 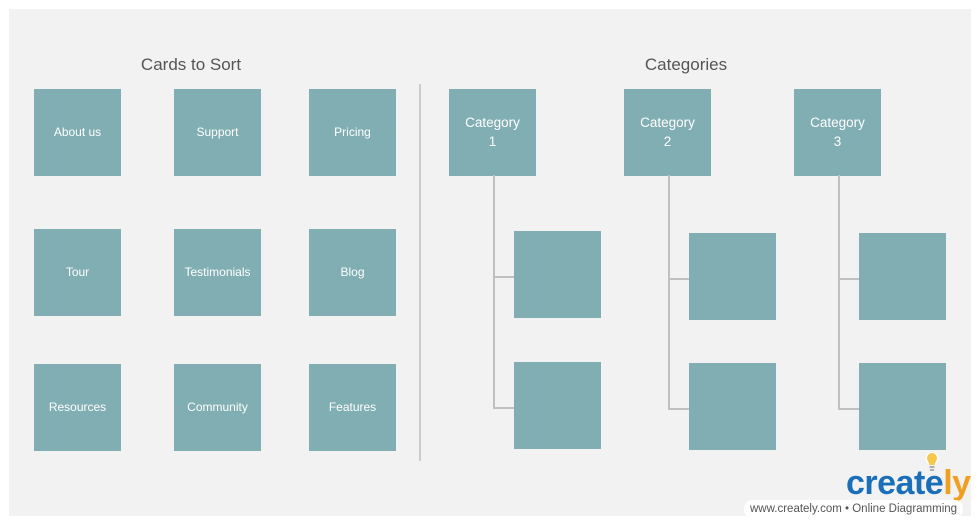 I want to click on category-3-header: Category 3, so click(x=837, y=132).